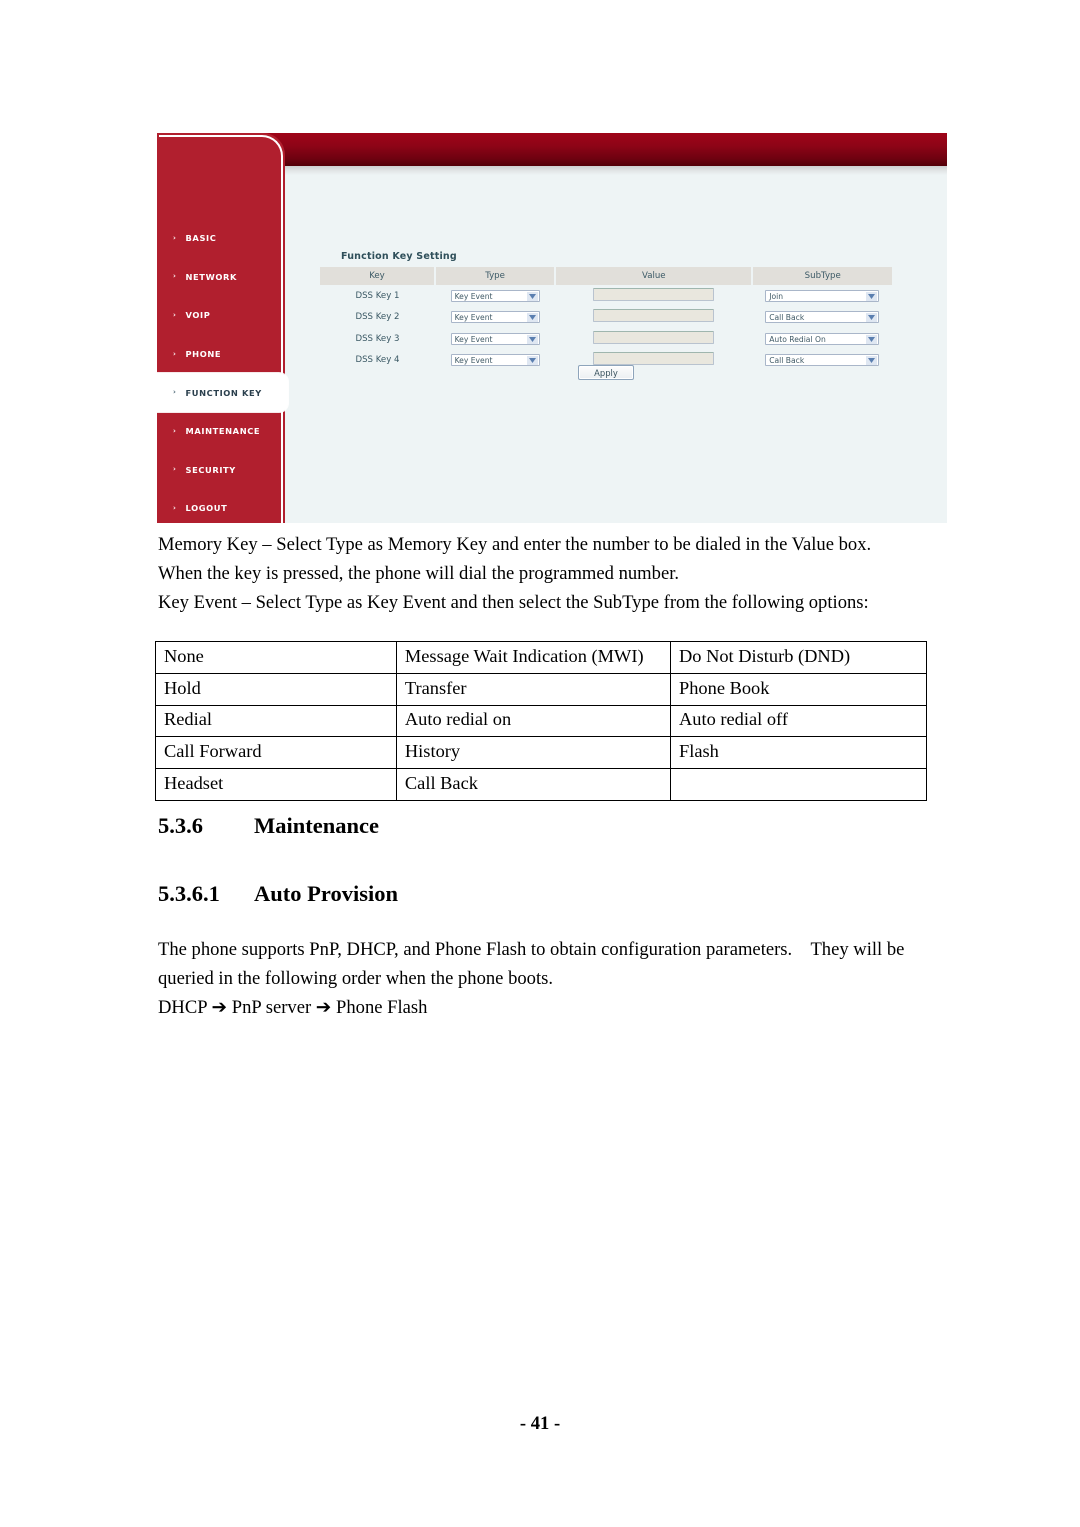 This screenshot has height=1527, width=1080. What do you see at coordinates (276, 753) in the screenshot?
I see `option-cell: Call Forward` at bounding box center [276, 753].